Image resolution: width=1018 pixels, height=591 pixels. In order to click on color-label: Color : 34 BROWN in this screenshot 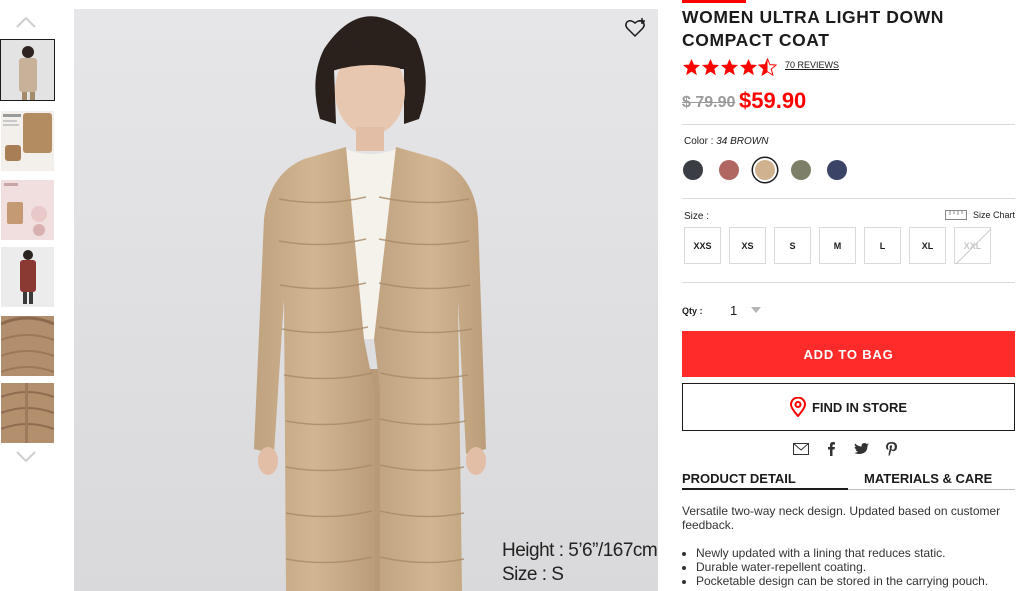, I will do `click(726, 141)`.